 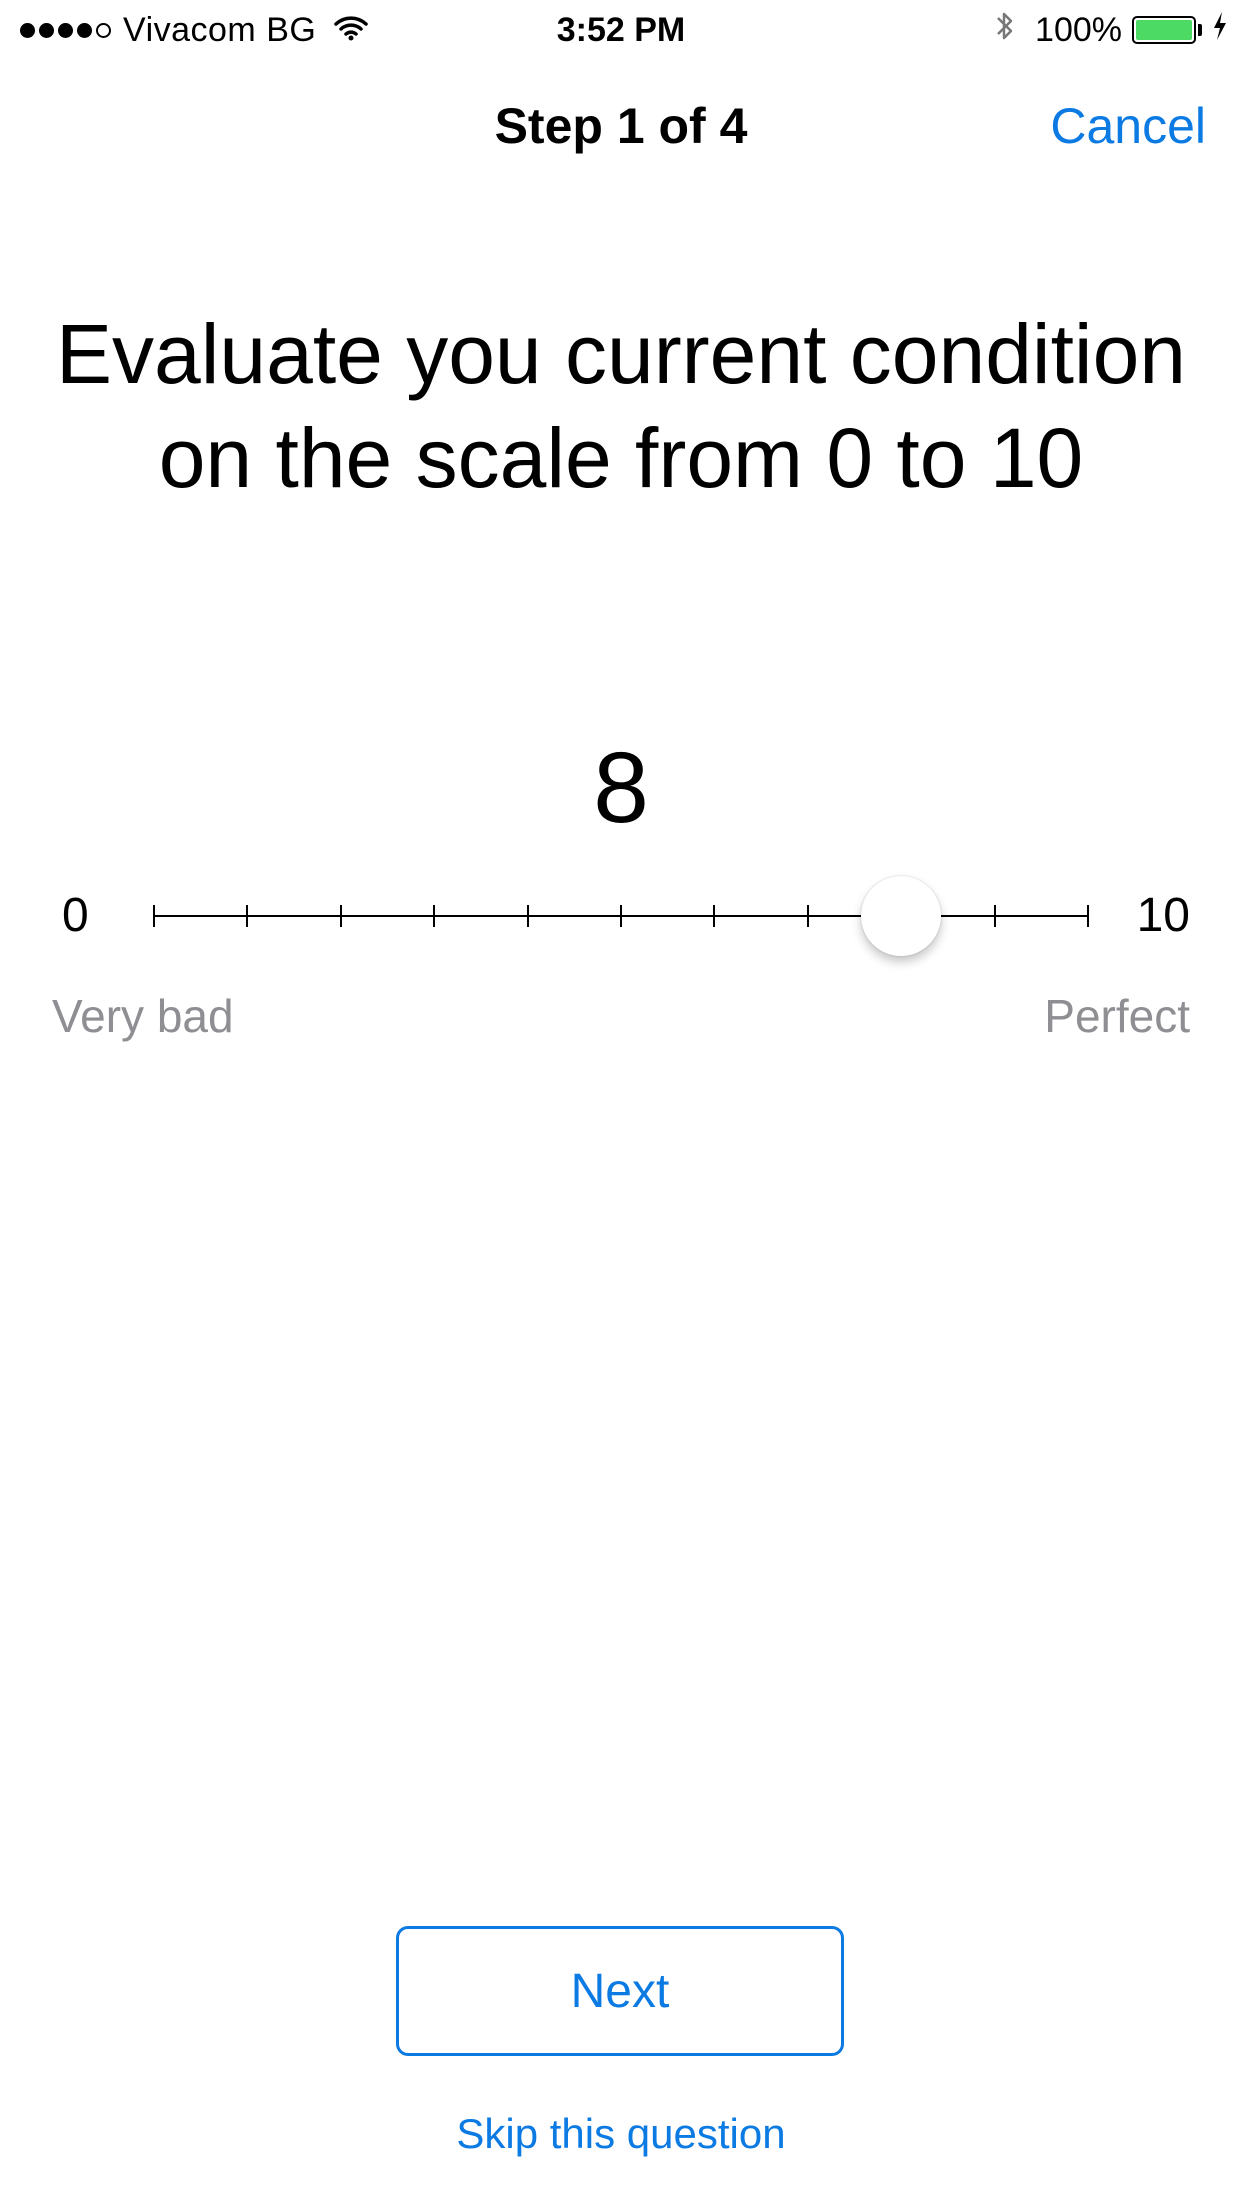 I want to click on slider-thumb, so click(x=901, y=916).